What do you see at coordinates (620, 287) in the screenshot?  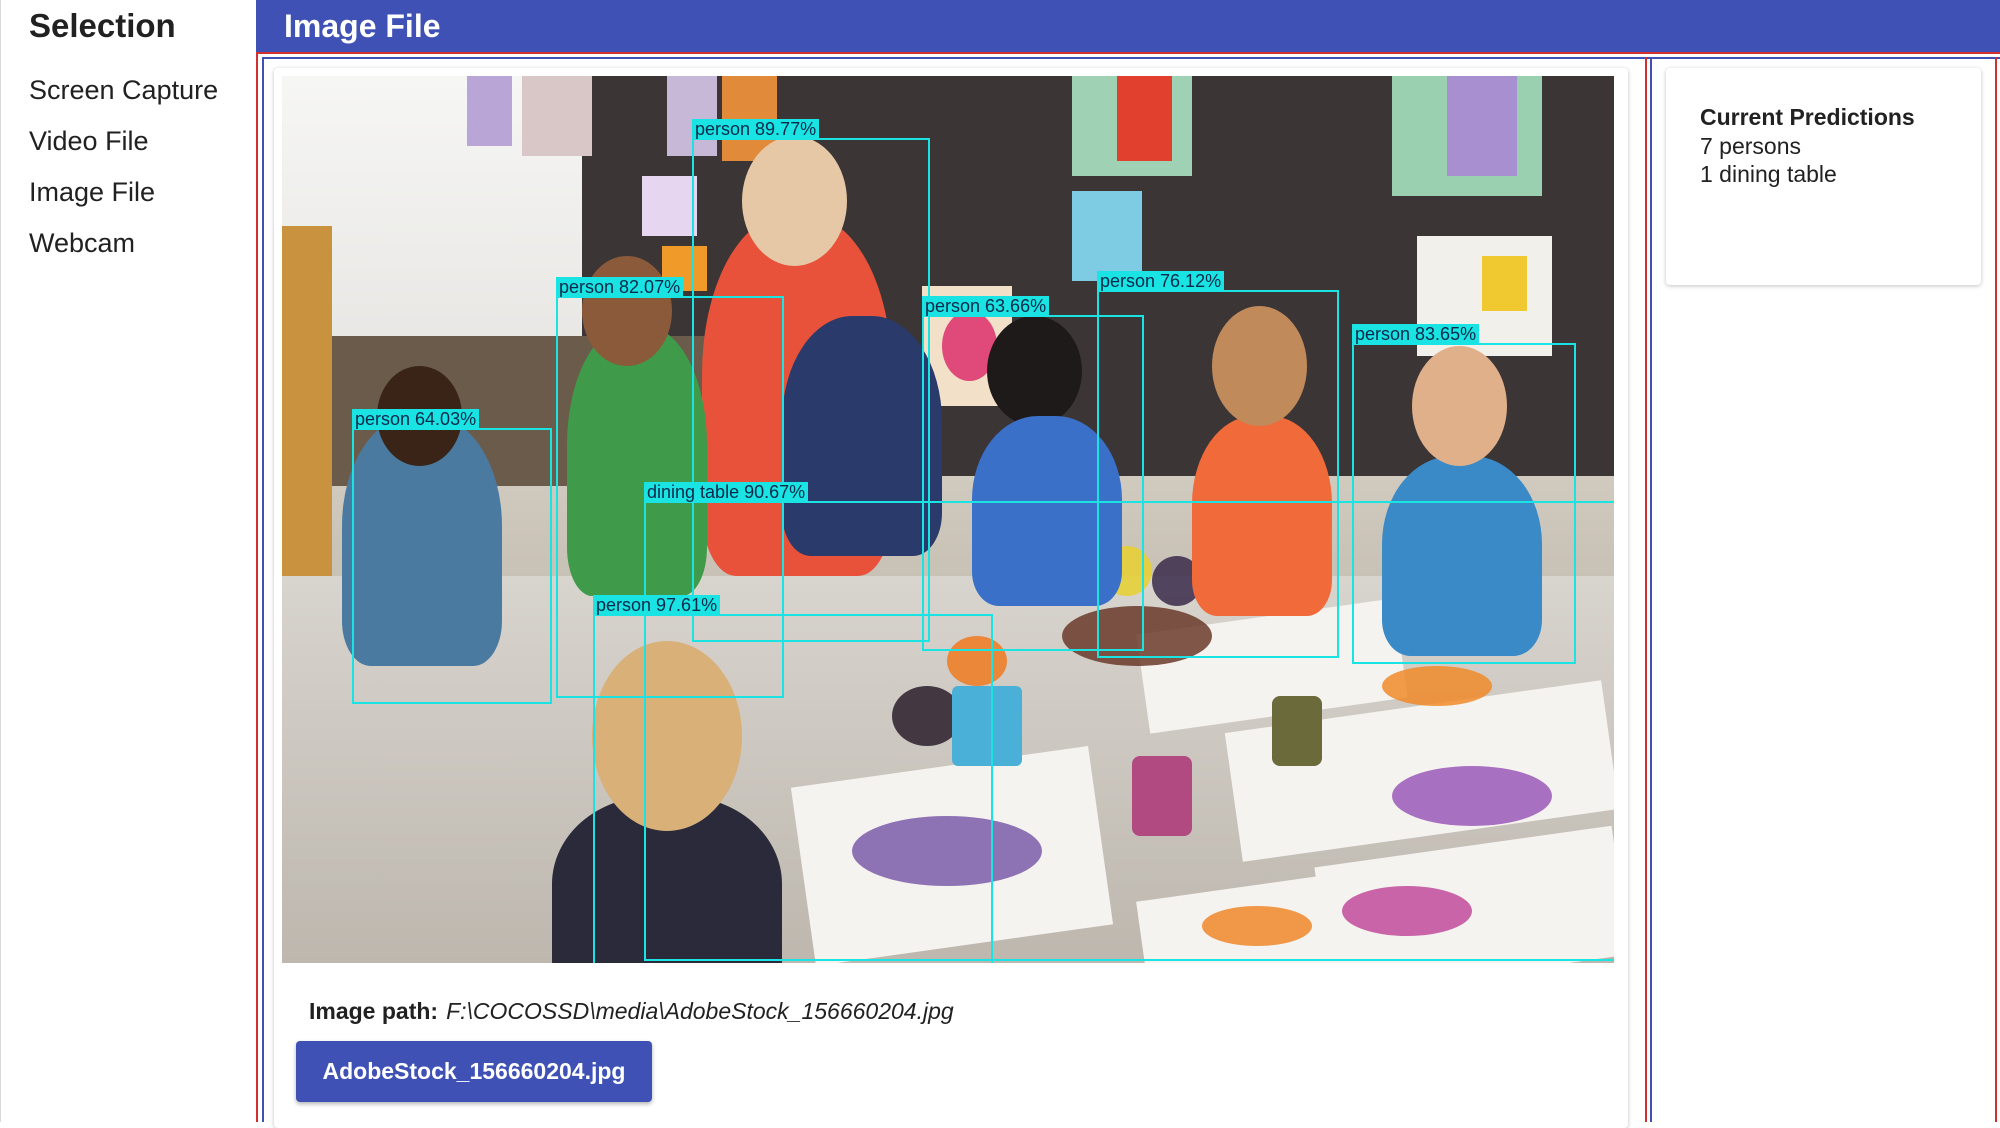 I see `detection-label: person 82.07%` at bounding box center [620, 287].